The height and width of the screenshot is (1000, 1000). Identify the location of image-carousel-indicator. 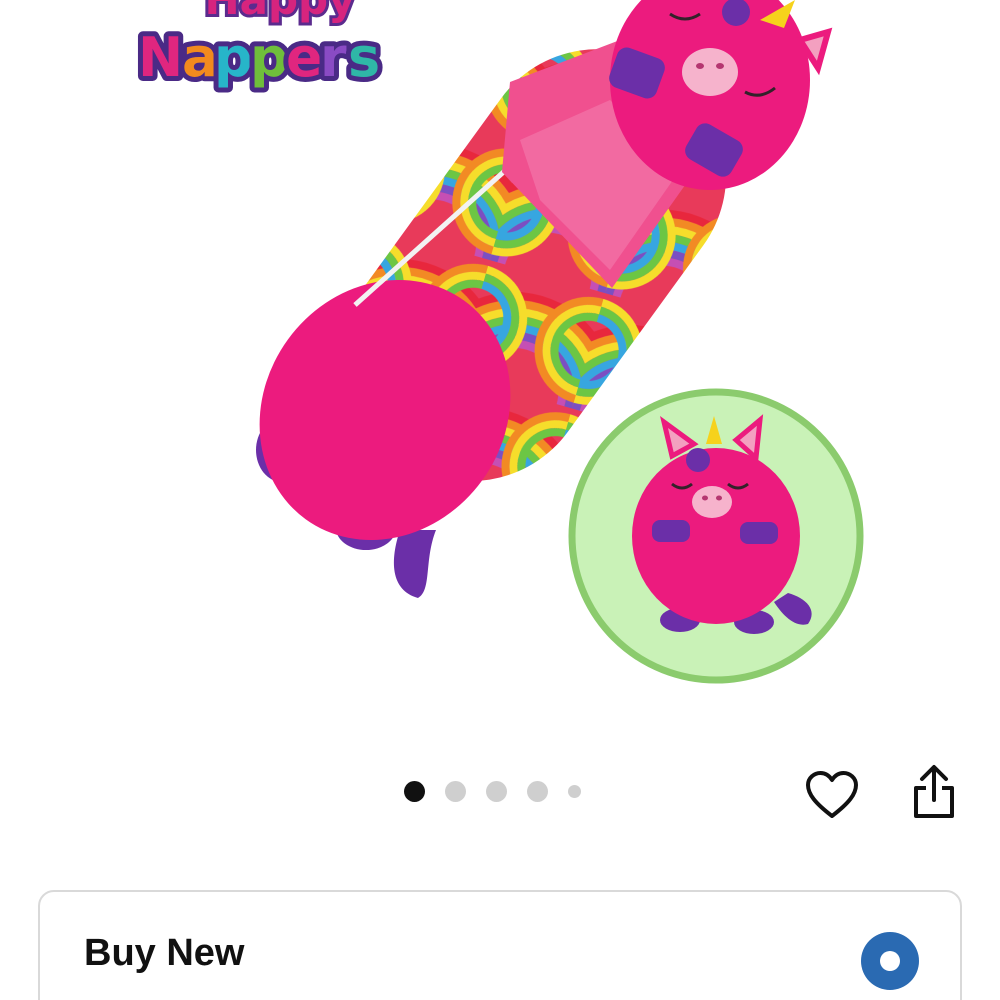
(492, 791).